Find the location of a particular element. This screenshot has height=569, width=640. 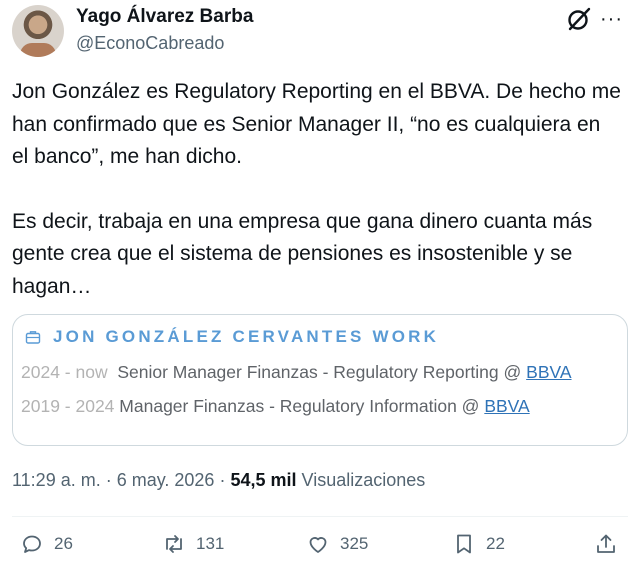

card-title: JON GONZÁLEZ CERVANTES WORK is located at coordinates (246, 336).